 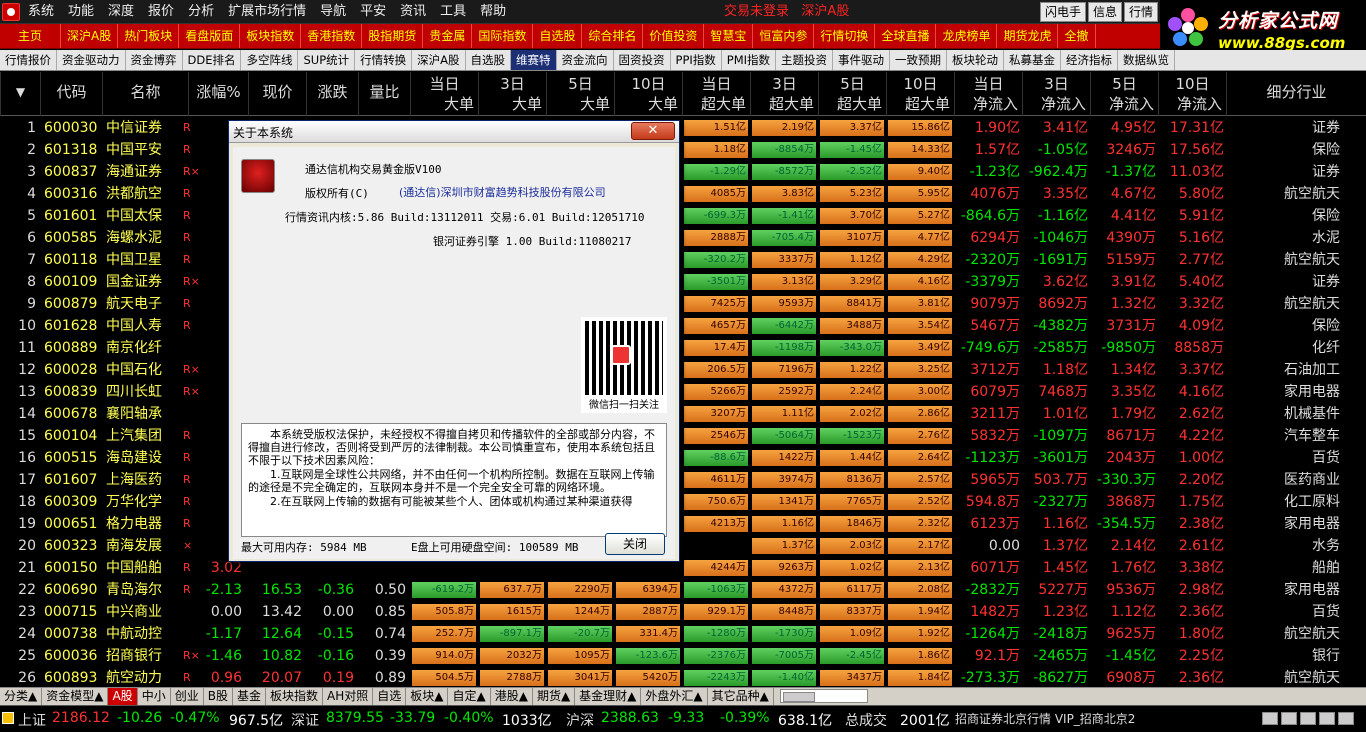 What do you see at coordinates (348, 696) in the screenshot?
I see `bottom-tab-8: AH对照` at bounding box center [348, 696].